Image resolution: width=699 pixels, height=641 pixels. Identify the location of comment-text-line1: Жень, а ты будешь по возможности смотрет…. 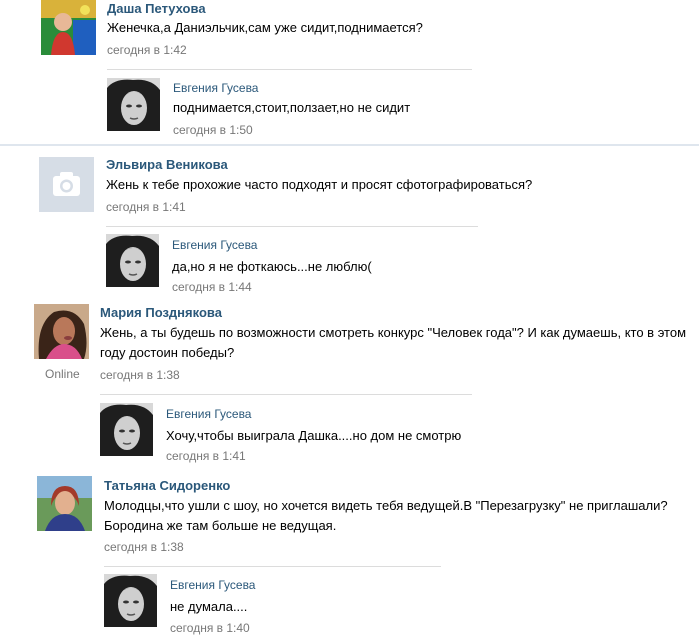
(393, 332).